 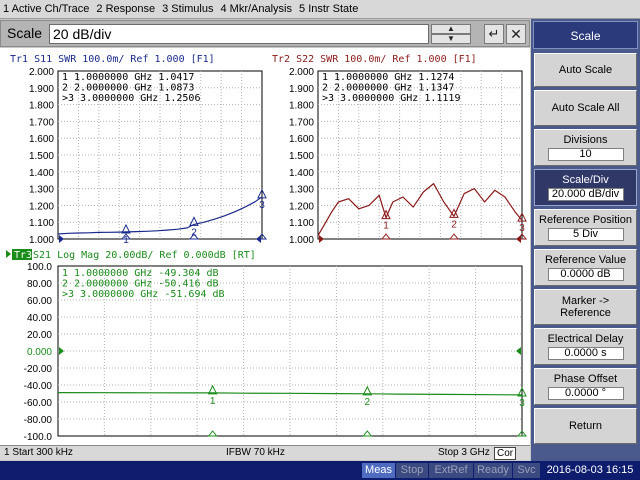 I want to click on ready-indicator: Ready, so click(x=493, y=470).